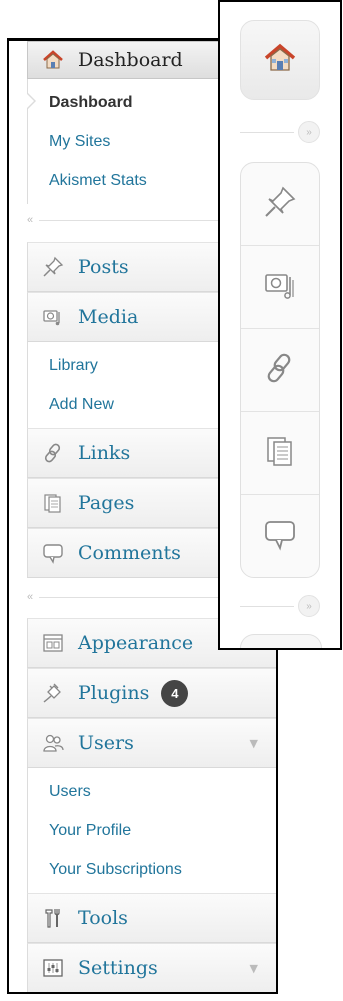 The height and width of the screenshot is (1001, 343). I want to click on collapsed-posts-button, so click(280, 204).